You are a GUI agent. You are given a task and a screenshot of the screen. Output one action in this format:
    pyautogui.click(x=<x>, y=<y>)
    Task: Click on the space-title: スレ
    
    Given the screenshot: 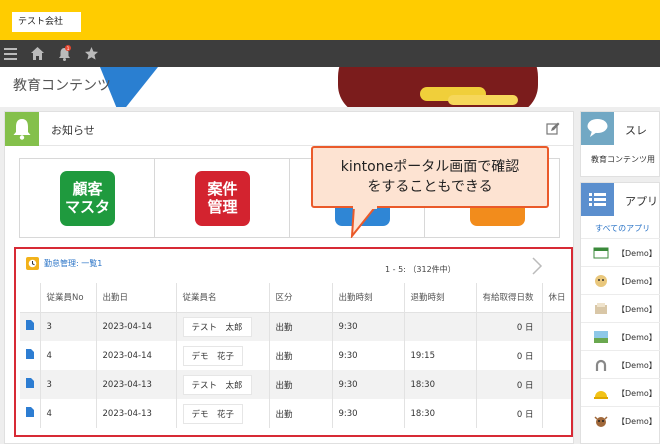 What is the action you would take?
    pyautogui.click(x=636, y=130)
    